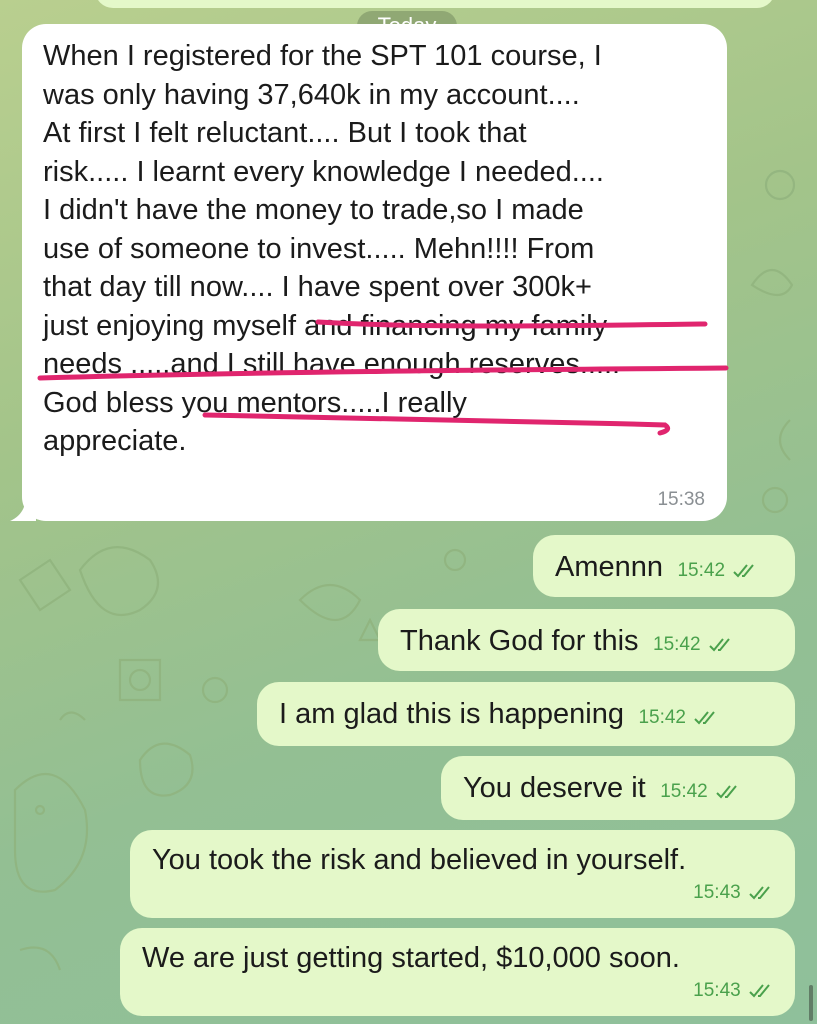 The width and height of the screenshot is (817, 1024). I want to click on bubble-tail-icon, so click(23, 510).